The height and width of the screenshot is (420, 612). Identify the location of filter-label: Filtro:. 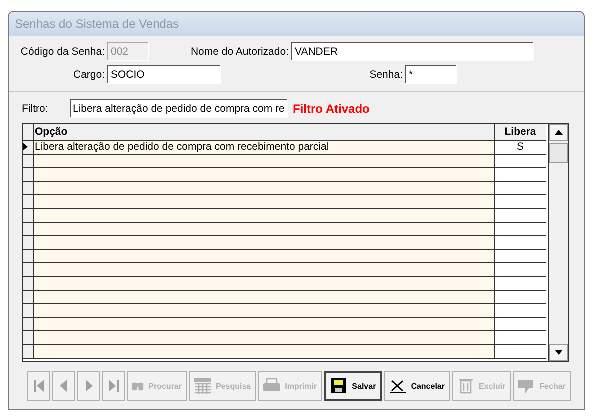
(35, 108).